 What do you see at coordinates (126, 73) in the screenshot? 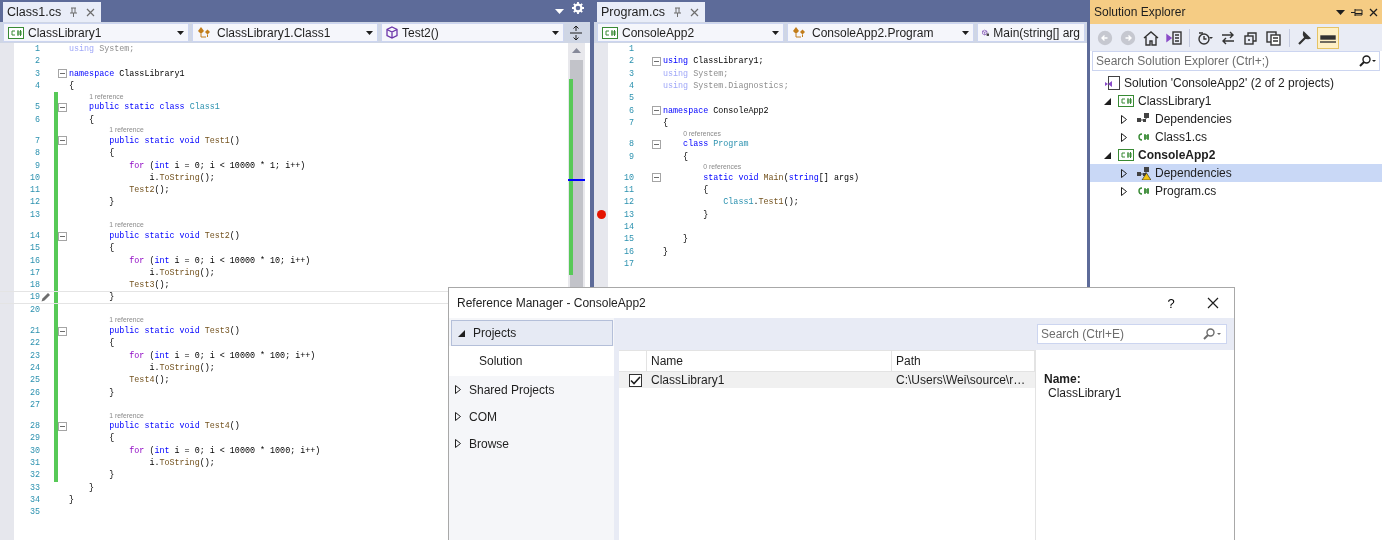
I see `code-line: namespace ClassLibrary1` at bounding box center [126, 73].